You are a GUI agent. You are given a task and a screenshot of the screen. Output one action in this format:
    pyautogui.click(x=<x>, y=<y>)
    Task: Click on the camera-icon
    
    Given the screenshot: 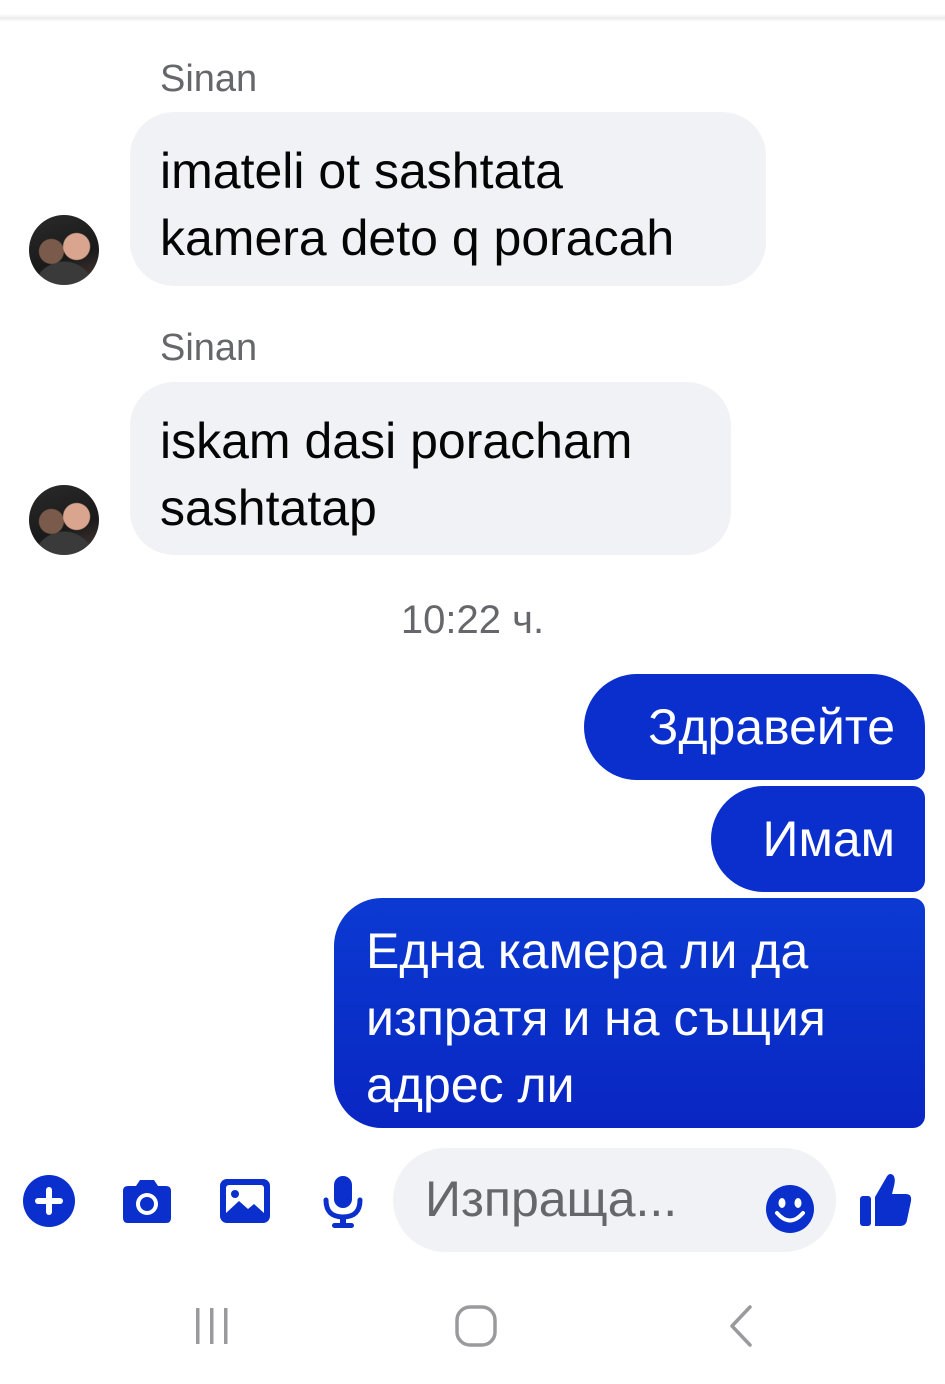 What is the action you would take?
    pyautogui.click(x=147, y=1201)
    